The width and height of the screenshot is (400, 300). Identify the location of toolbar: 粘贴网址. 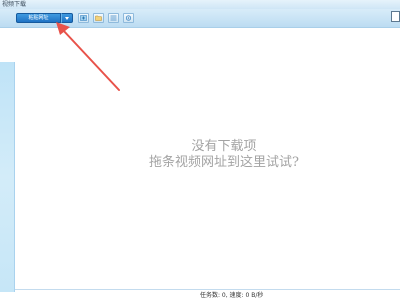
(200, 18).